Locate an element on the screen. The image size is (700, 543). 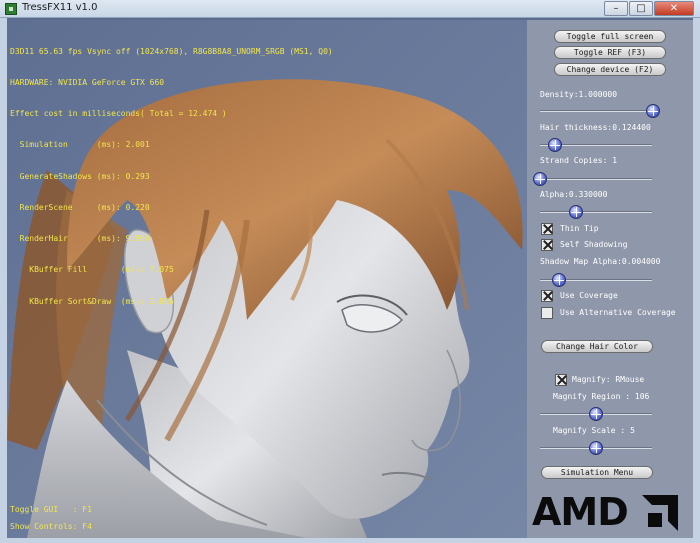
thin-tip-label: Thin Tip is located at coordinates (579, 228).